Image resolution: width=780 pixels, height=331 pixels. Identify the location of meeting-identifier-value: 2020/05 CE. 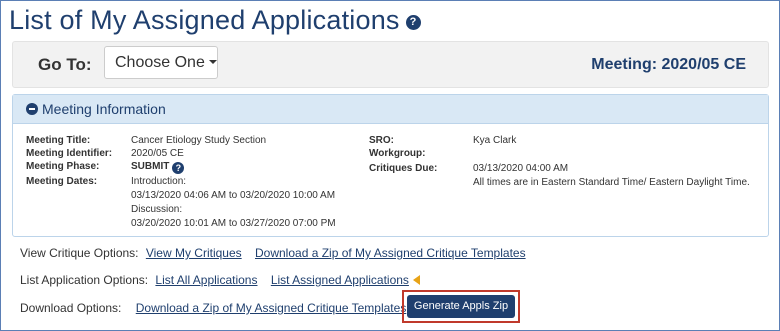
(157, 153).